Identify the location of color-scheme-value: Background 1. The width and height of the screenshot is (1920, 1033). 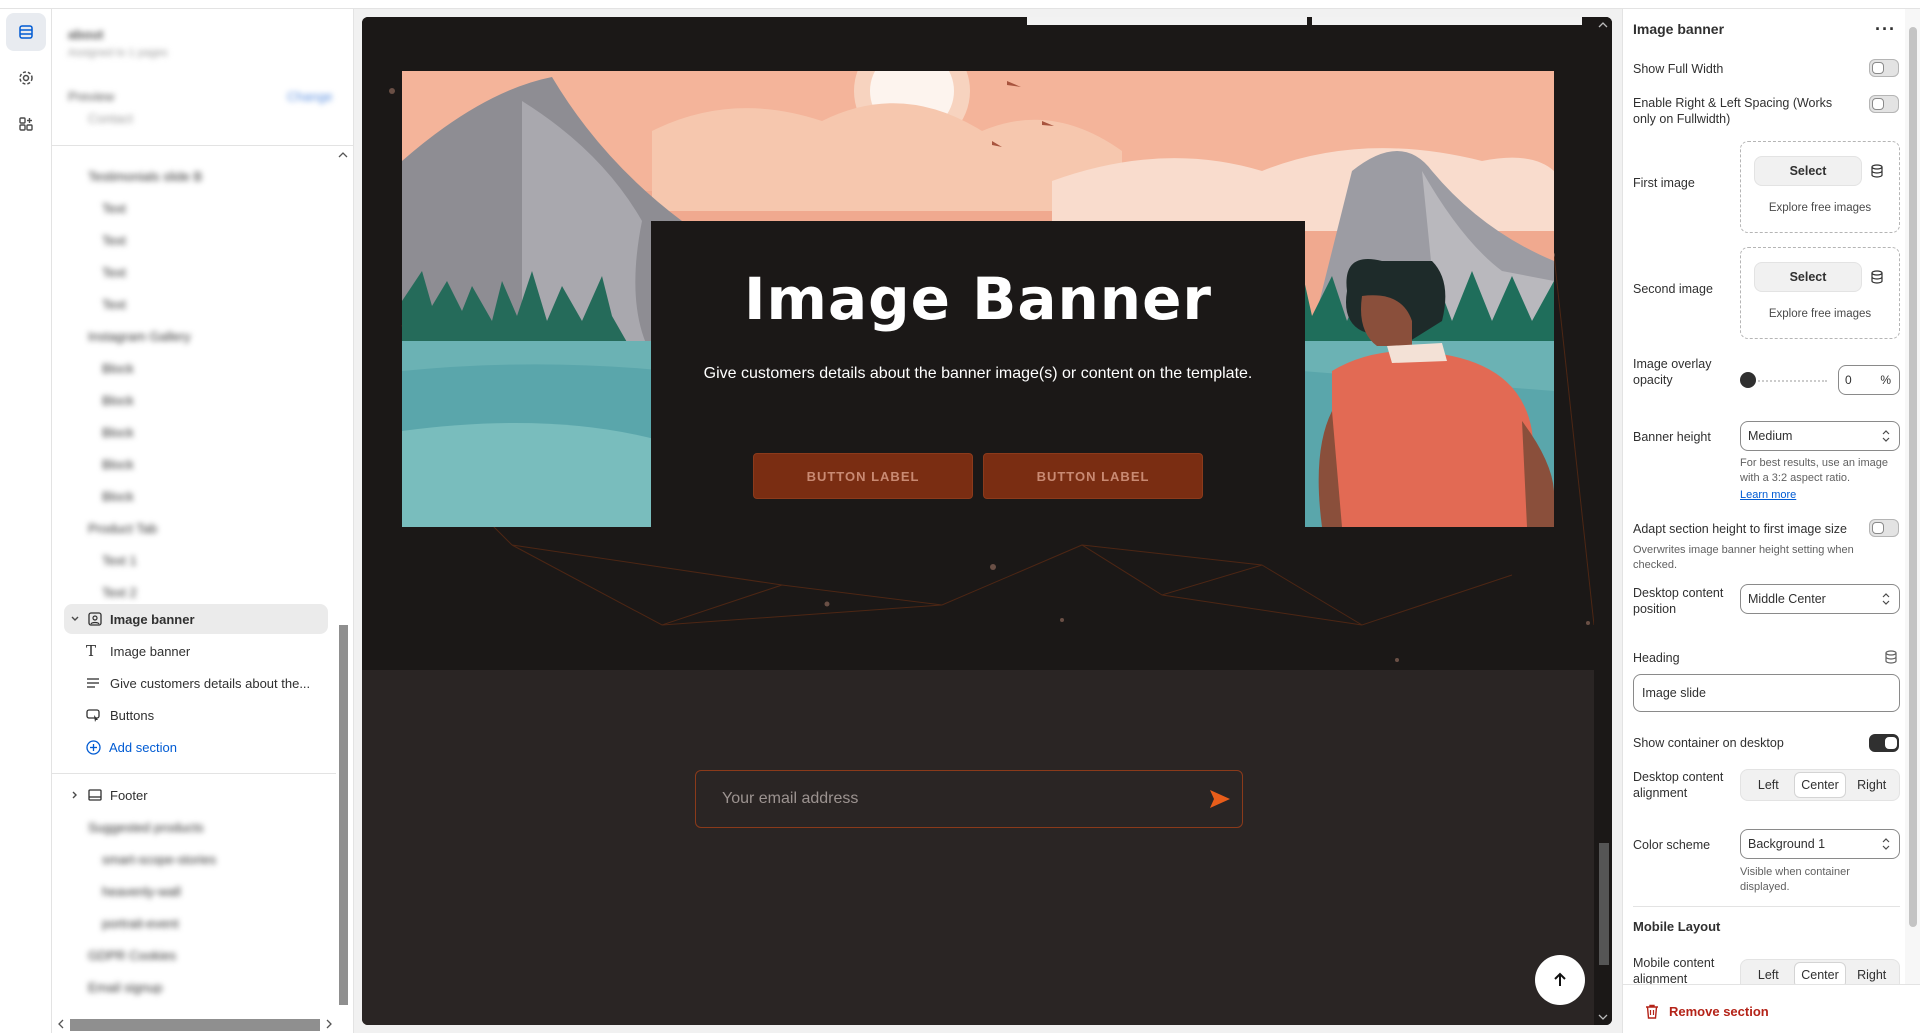
(1787, 844).